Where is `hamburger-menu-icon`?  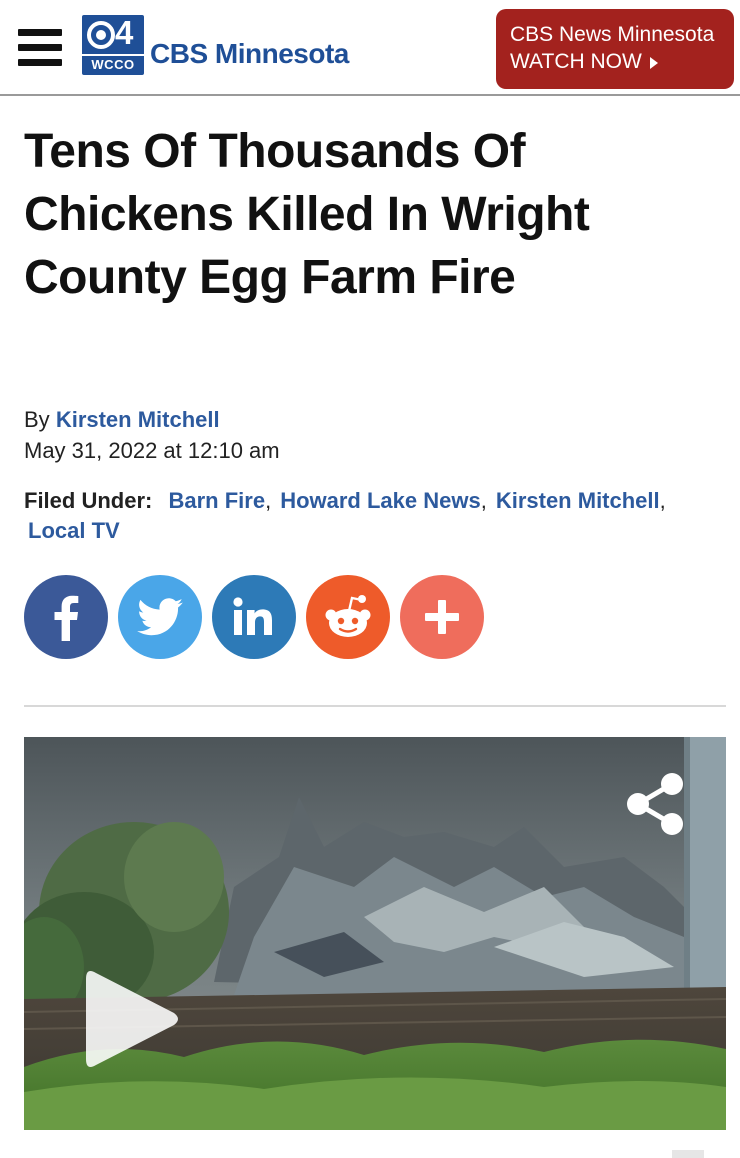 hamburger-menu-icon is located at coordinates (40, 48).